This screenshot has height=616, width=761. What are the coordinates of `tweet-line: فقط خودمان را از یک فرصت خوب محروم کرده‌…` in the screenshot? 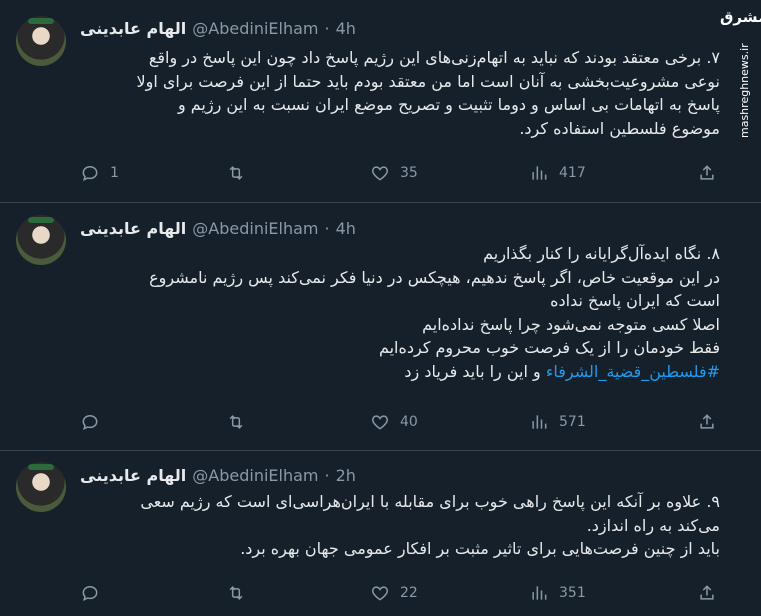 It's located at (549, 347).